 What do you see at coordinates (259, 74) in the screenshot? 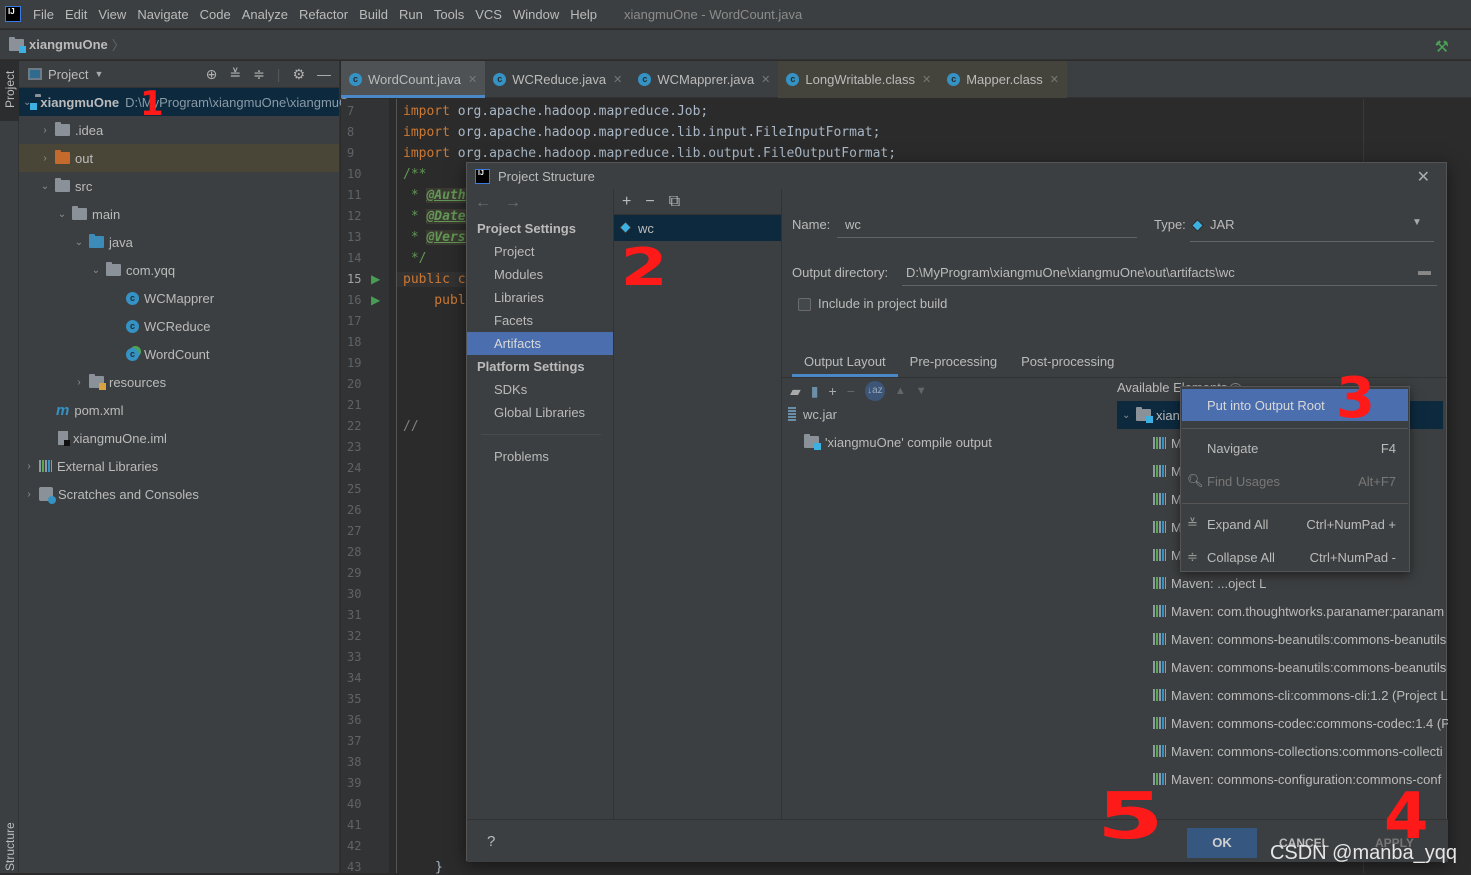
I see `collapse-all-icon: ≑` at bounding box center [259, 74].